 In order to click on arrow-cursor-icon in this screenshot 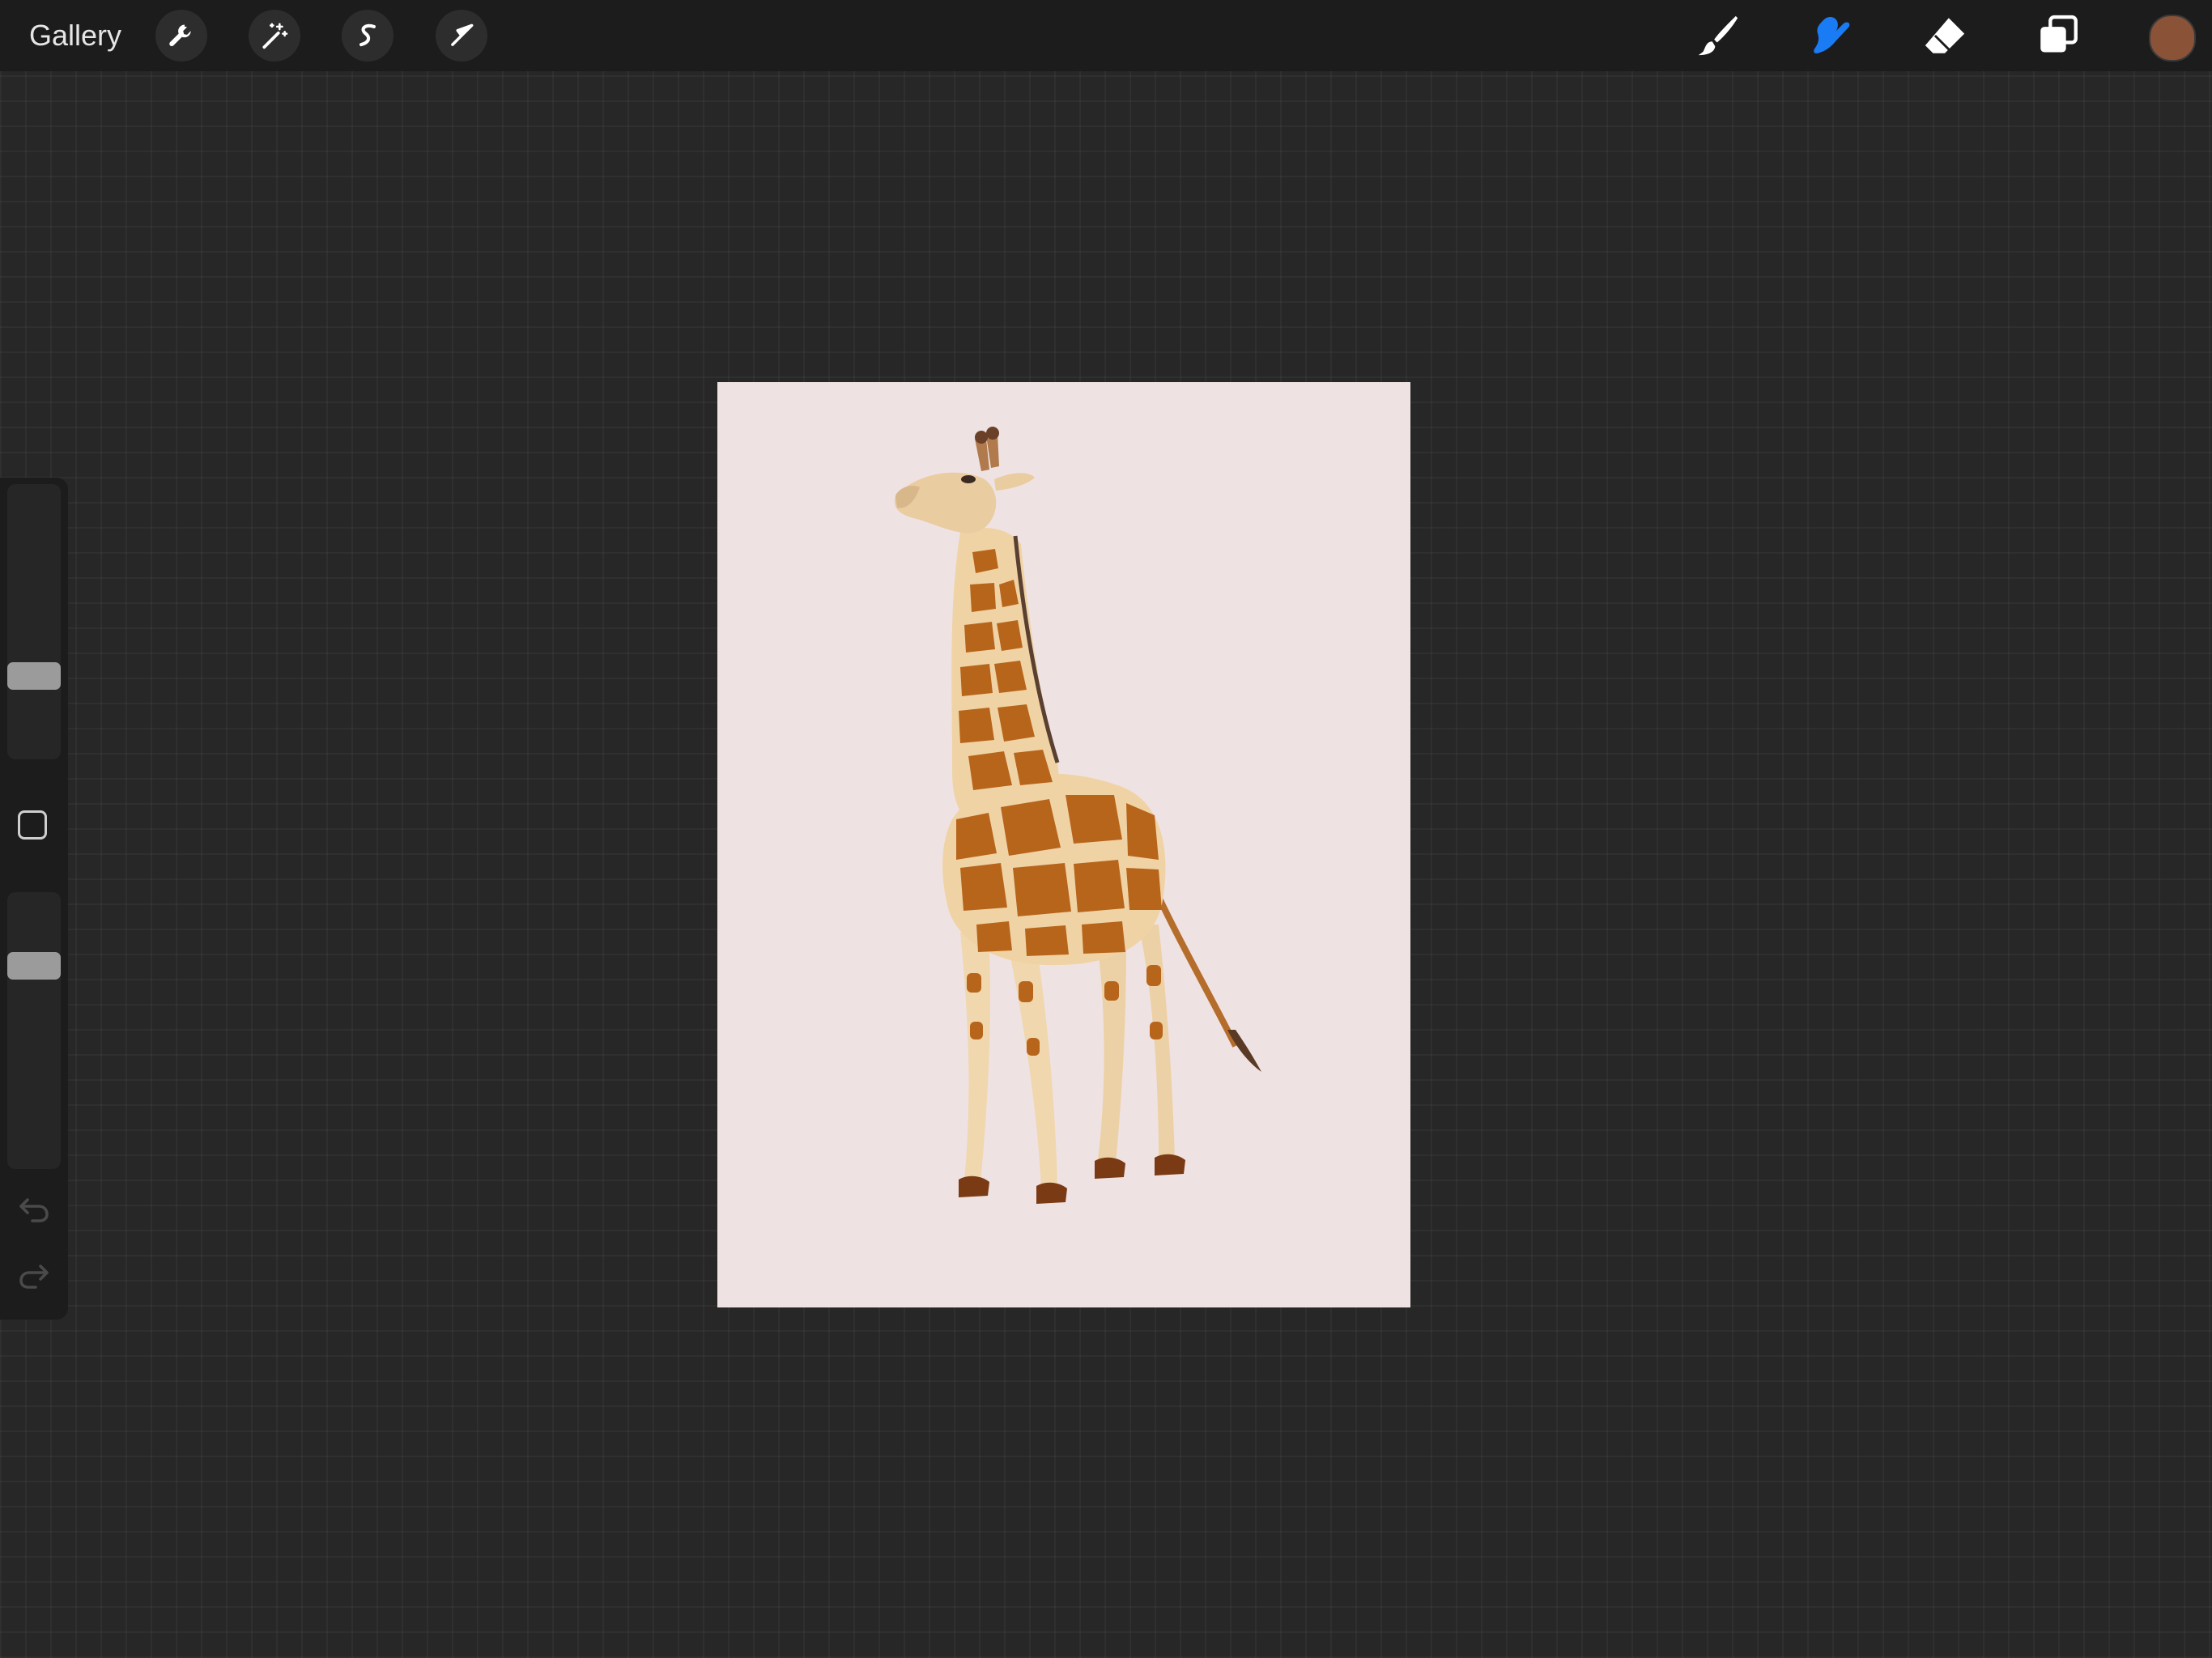, I will do `click(463, 34)`.